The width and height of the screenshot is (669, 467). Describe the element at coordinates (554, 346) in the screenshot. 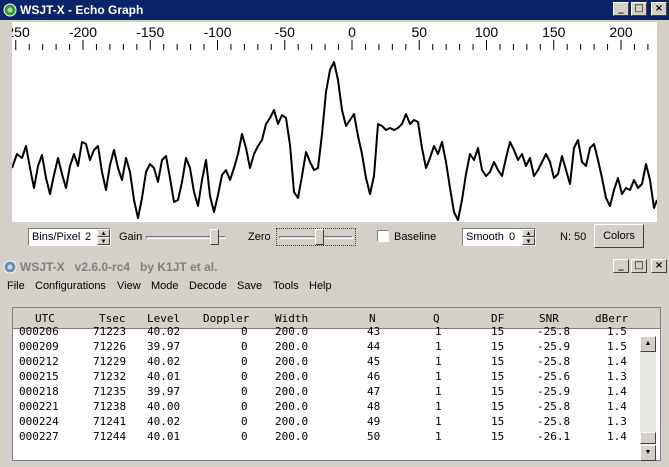

I see `table-cell: -25.9` at that location.